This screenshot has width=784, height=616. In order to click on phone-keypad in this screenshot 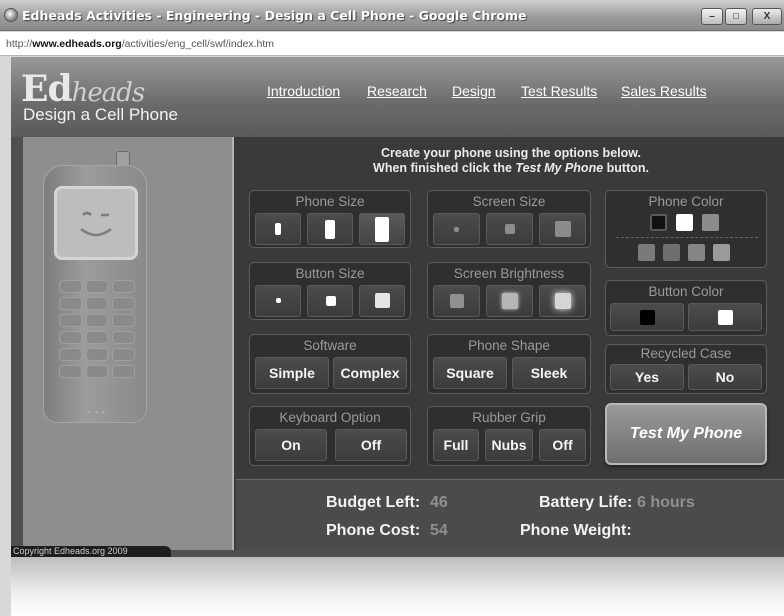, I will do `click(97, 329)`.